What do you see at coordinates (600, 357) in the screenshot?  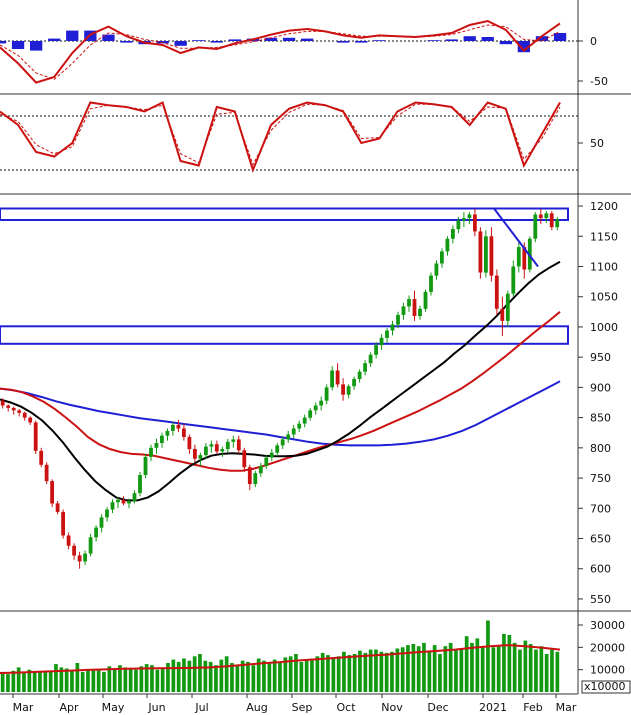 I see `price-tick-label: 950` at bounding box center [600, 357].